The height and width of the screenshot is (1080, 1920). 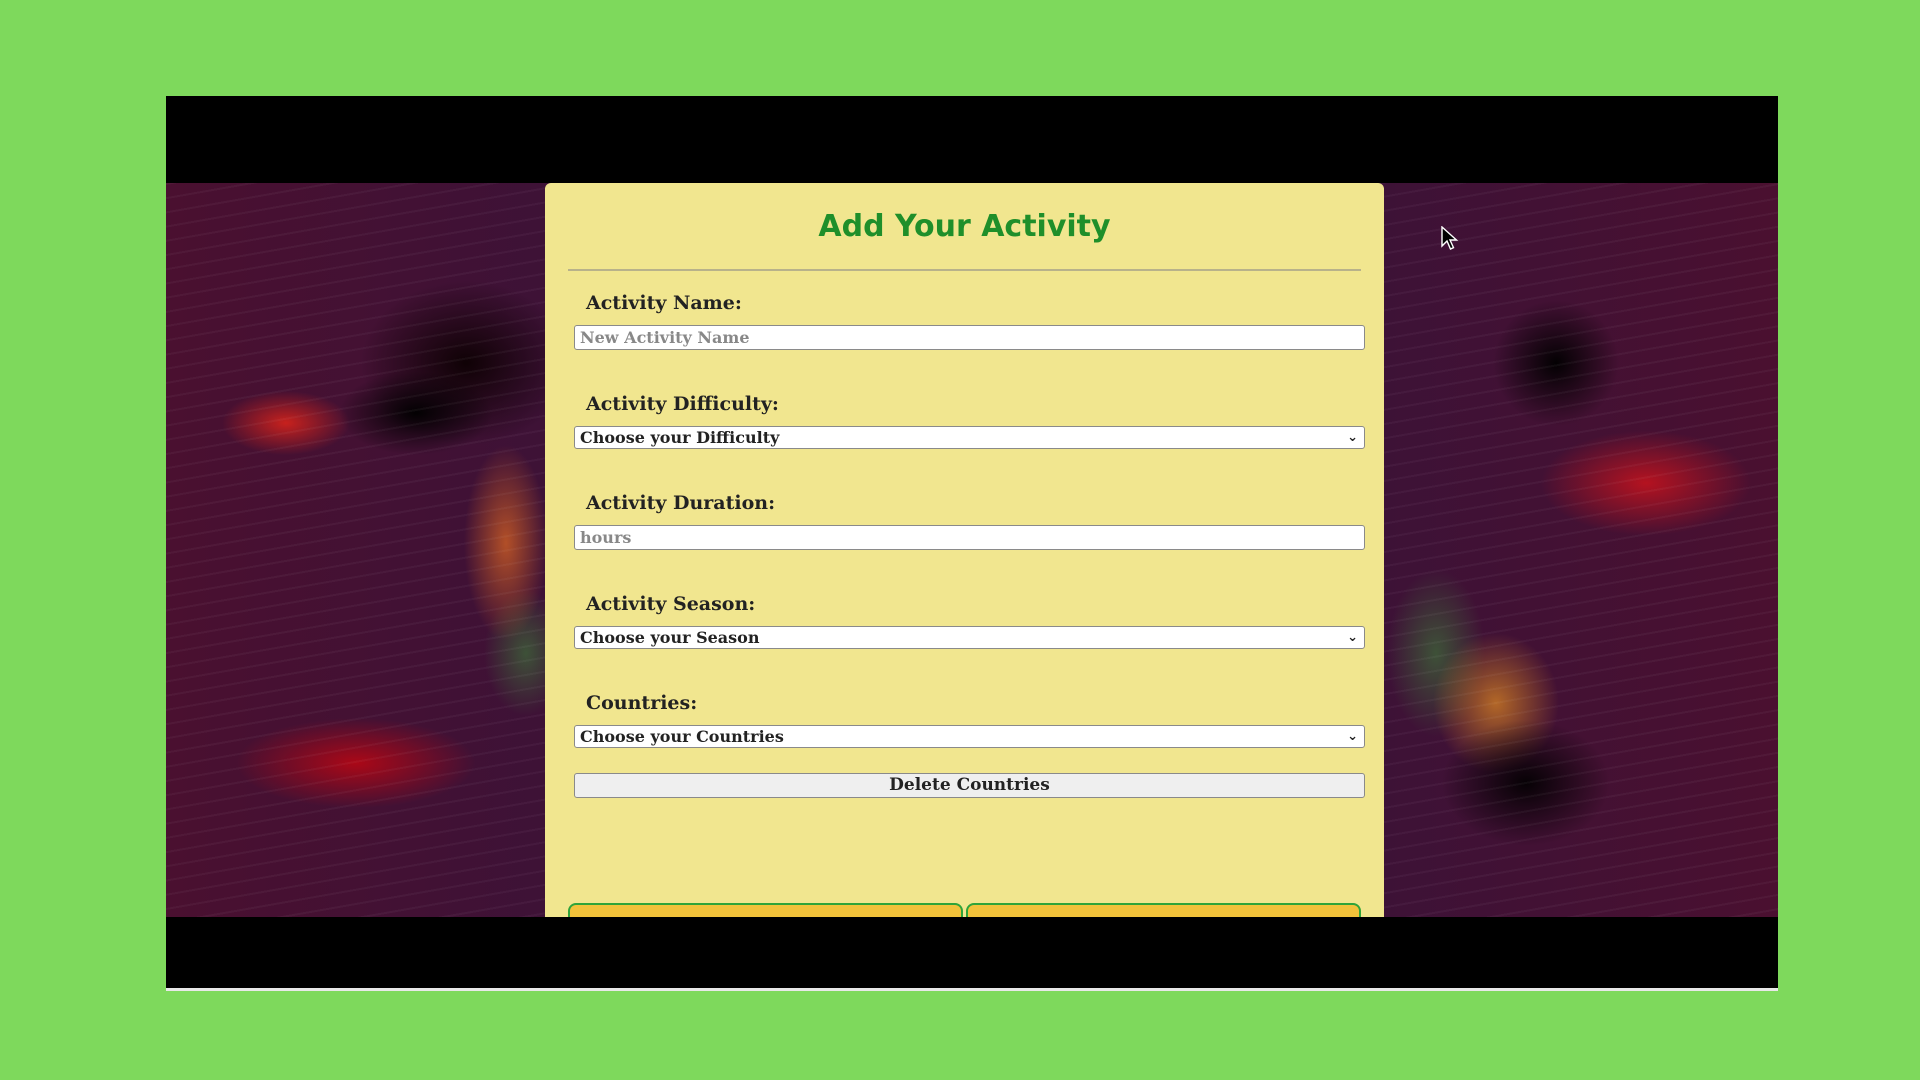 What do you see at coordinates (969, 537) in the screenshot?
I see `activity-duration-input: hours` at bounding box center [969, 537].